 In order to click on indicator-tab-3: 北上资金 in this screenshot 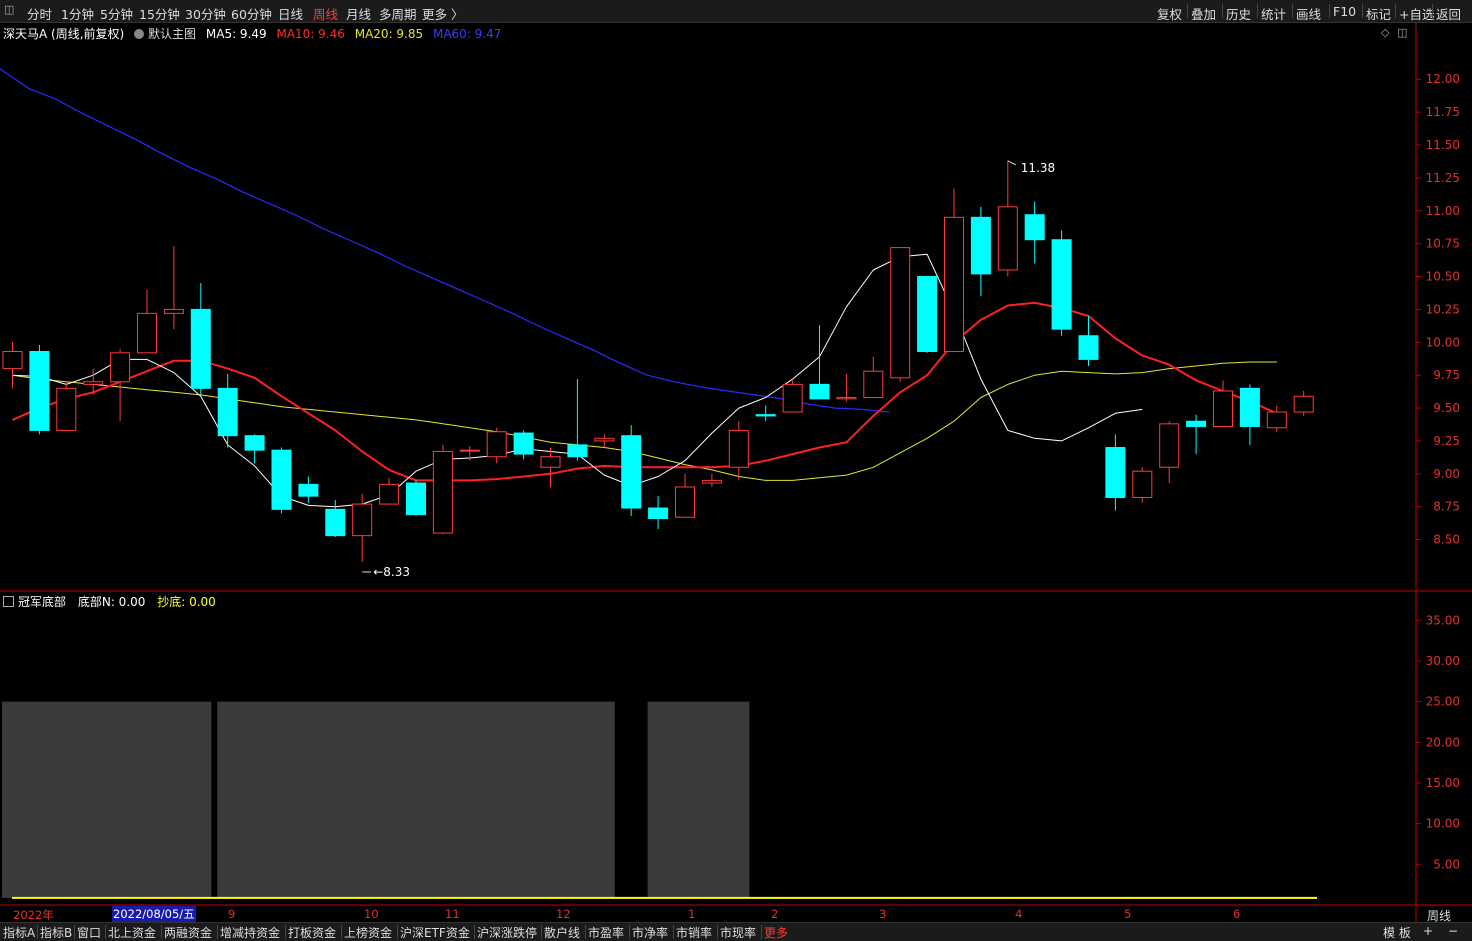, I will do `click(132, 932)`.